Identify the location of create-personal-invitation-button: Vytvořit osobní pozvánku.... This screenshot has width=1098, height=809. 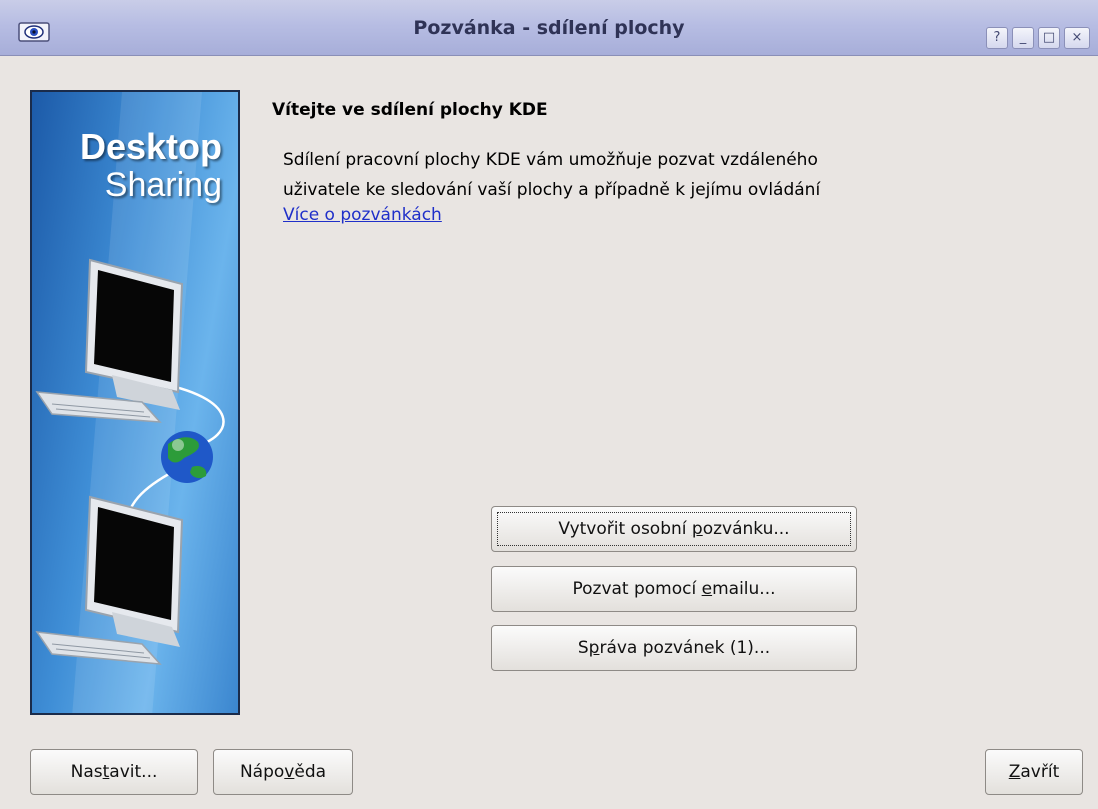
(674, 529).